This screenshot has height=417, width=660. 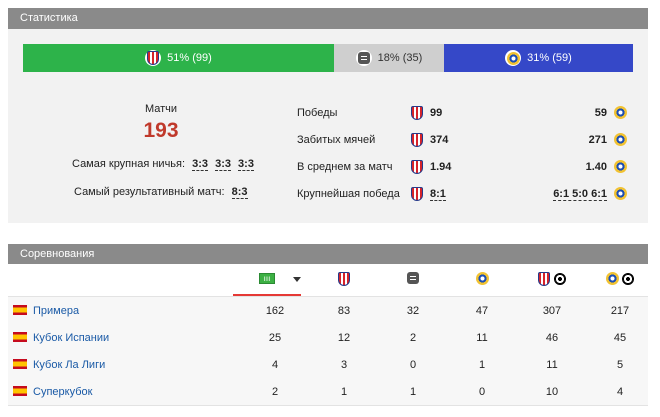 I want to click on sort-espanyol-wins-column, so click(x=482, y=278).